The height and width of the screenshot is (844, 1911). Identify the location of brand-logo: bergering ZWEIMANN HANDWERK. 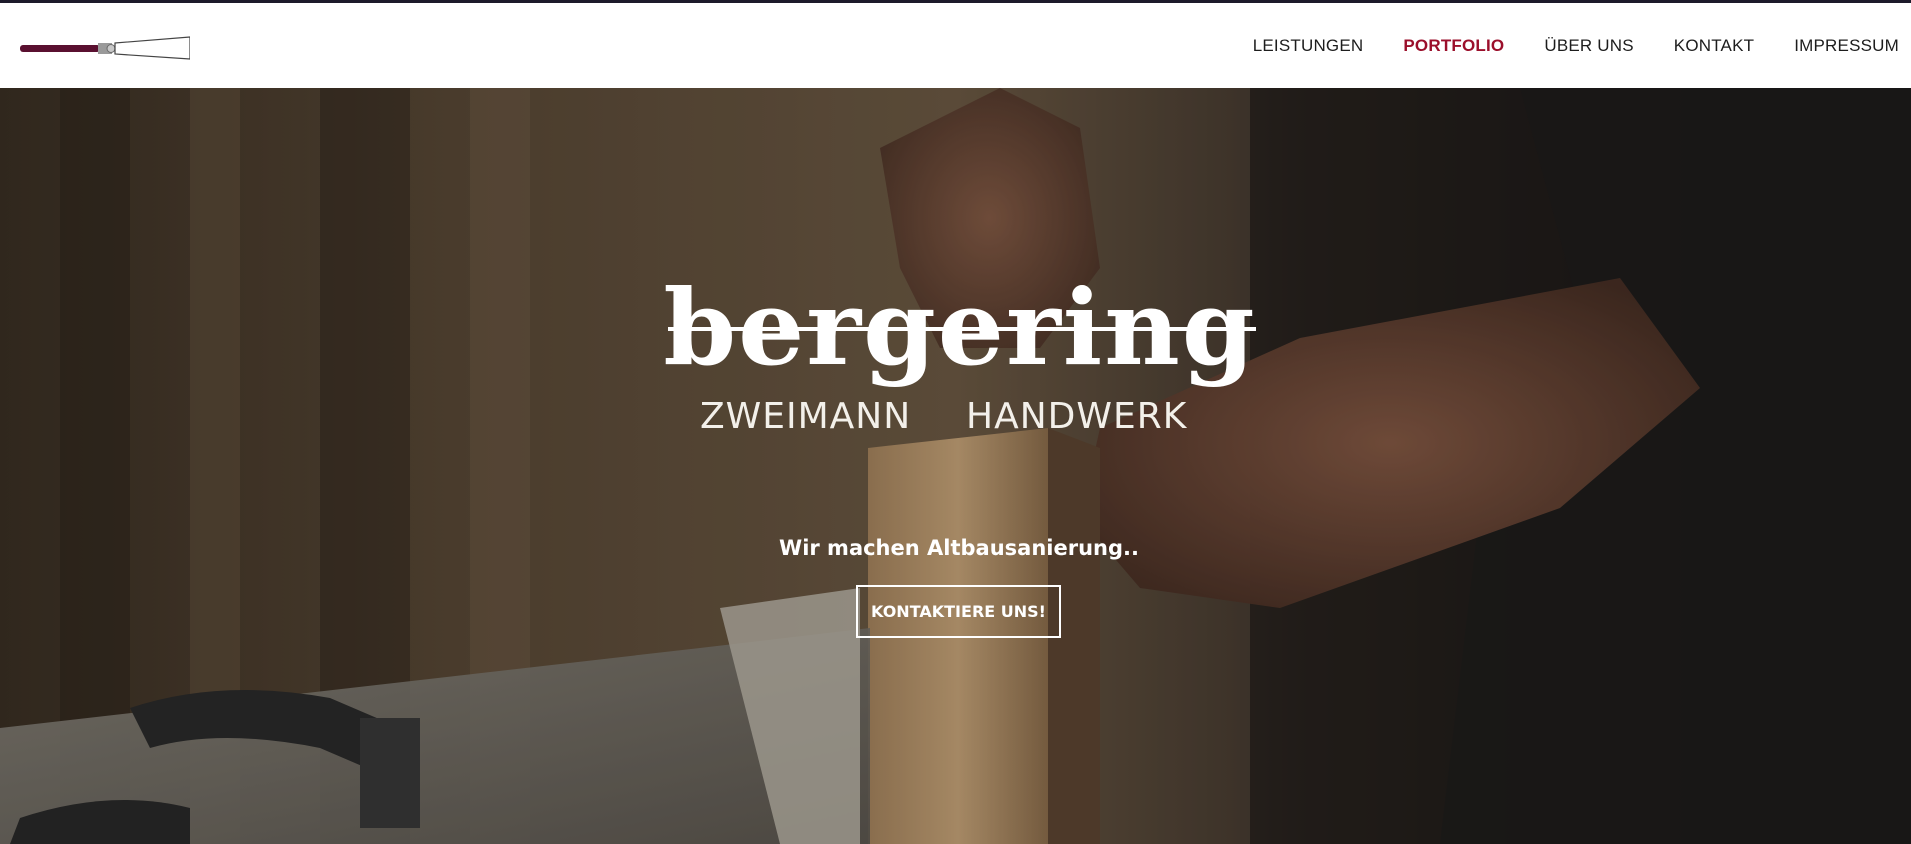
(960, 351).